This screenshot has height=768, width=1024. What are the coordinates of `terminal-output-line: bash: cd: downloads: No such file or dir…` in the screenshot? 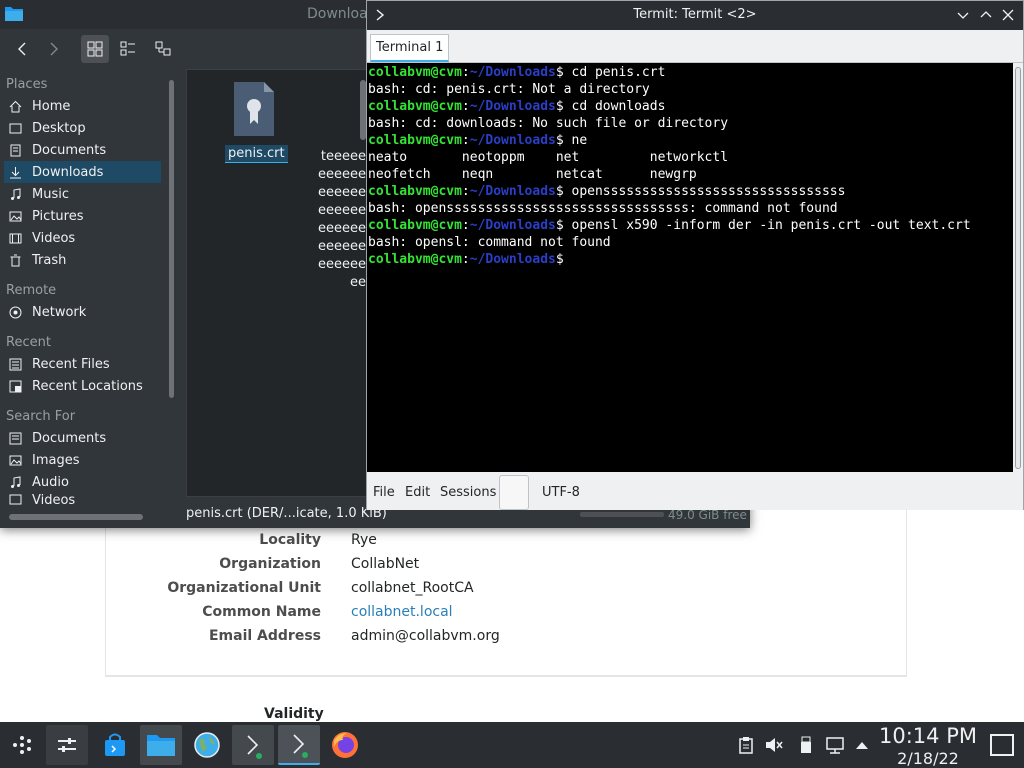 It's located at (548, 123).